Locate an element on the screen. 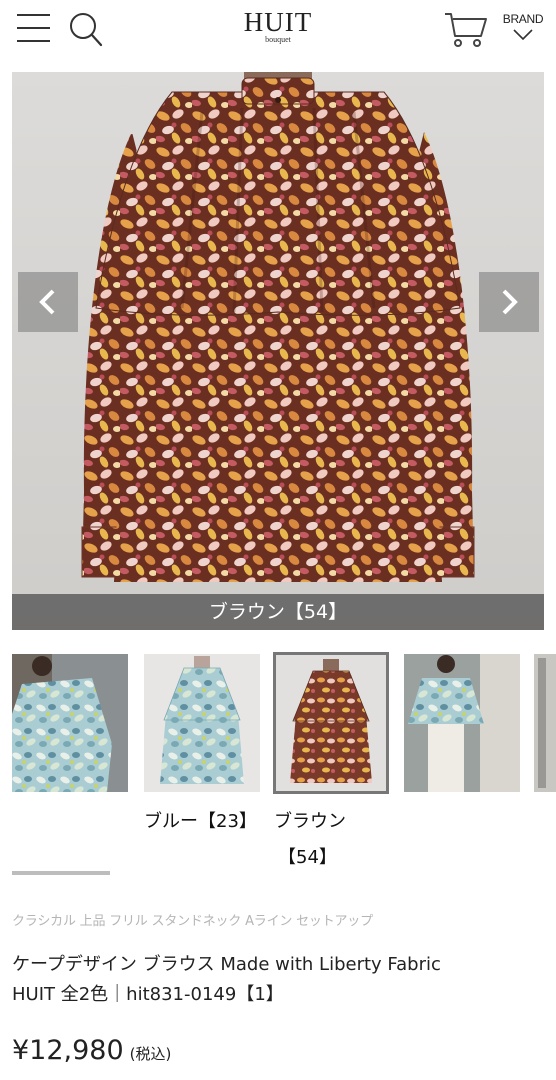 Image resolution: width=556 pixels, height=1080 pixels. next-image-button is located at coordinates (509, 302).